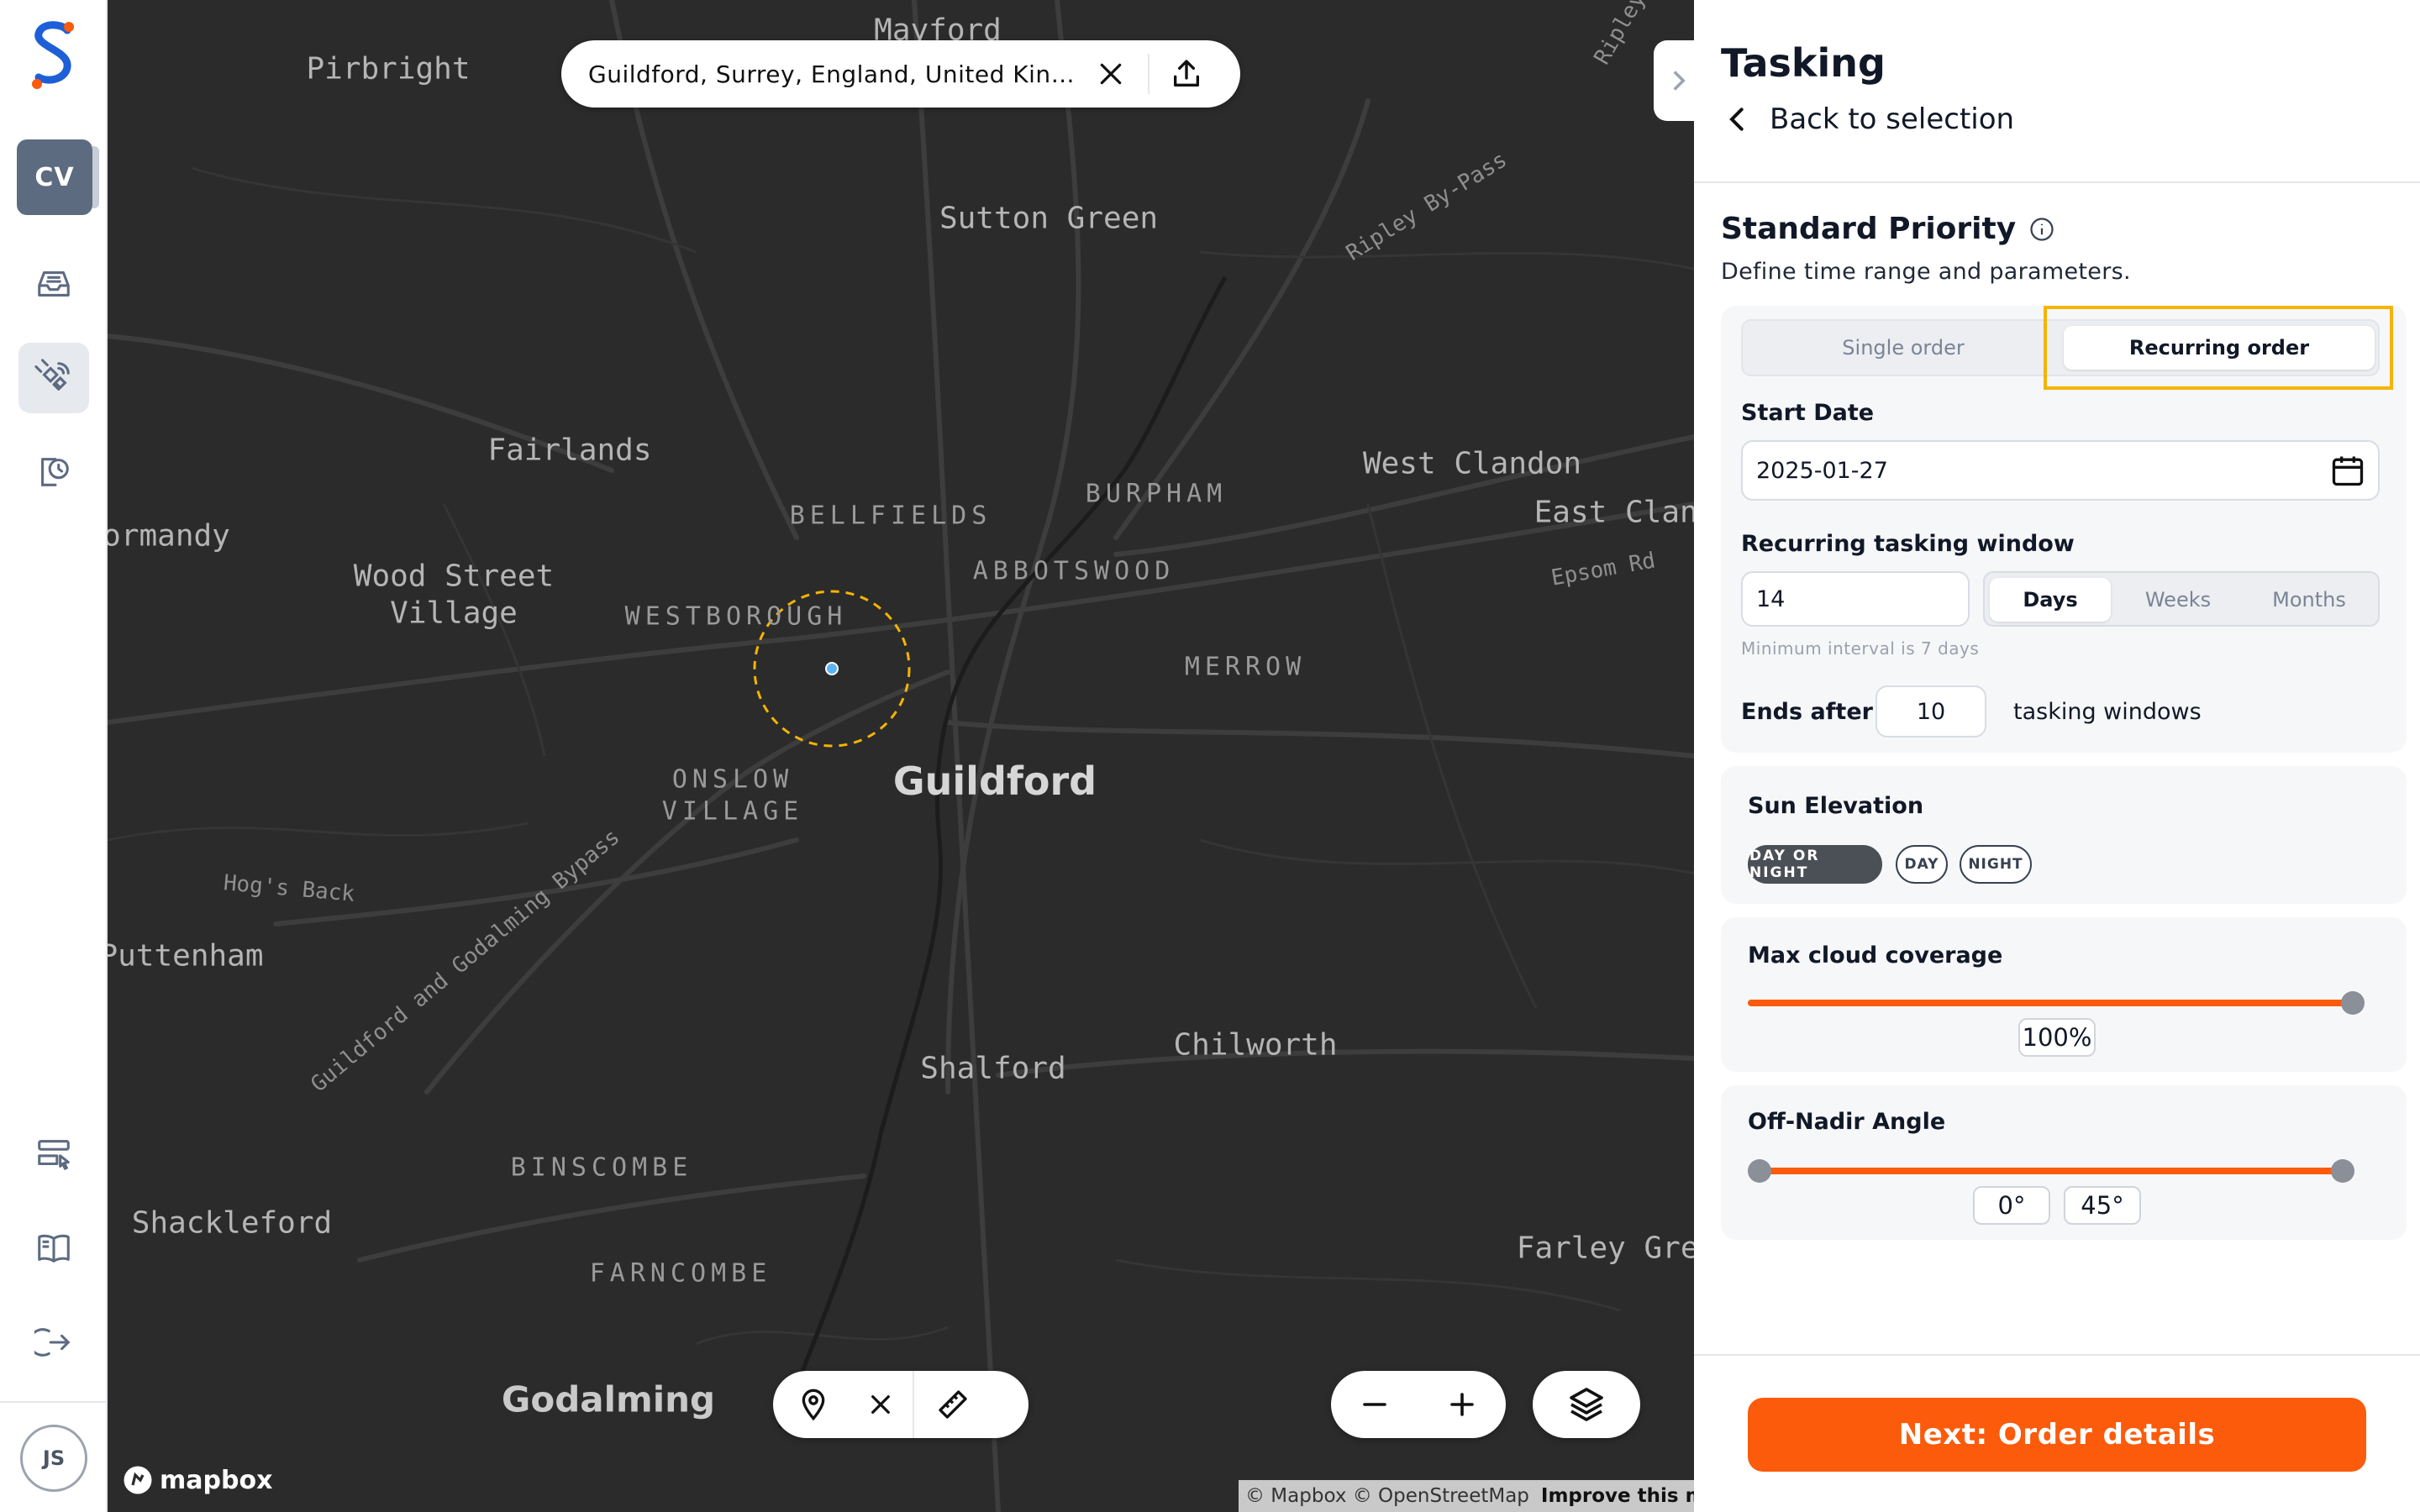 The width and height of the screenshot is (2420, 1512). I want to click on tasking-button, so click(53, 378).